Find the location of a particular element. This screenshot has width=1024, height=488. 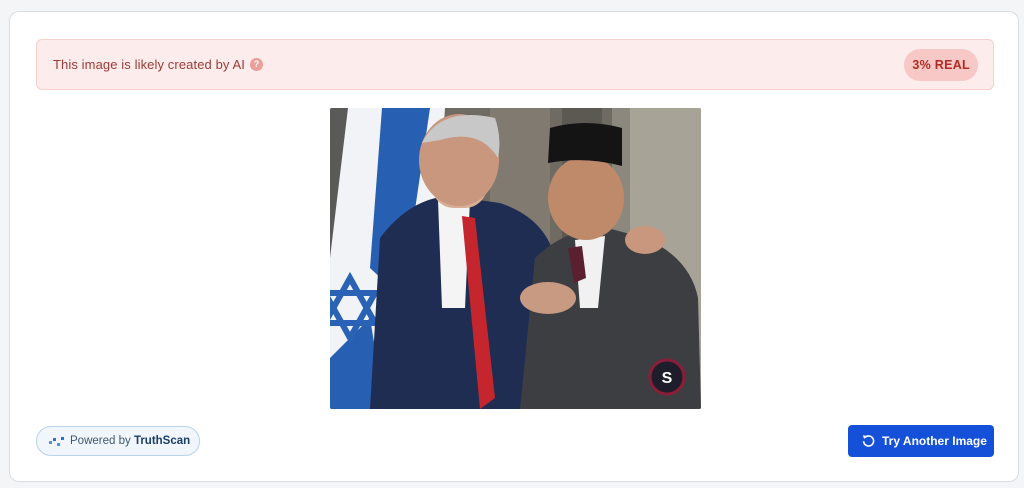

question-circle-icon: ? is located at coordinates (256, 64).